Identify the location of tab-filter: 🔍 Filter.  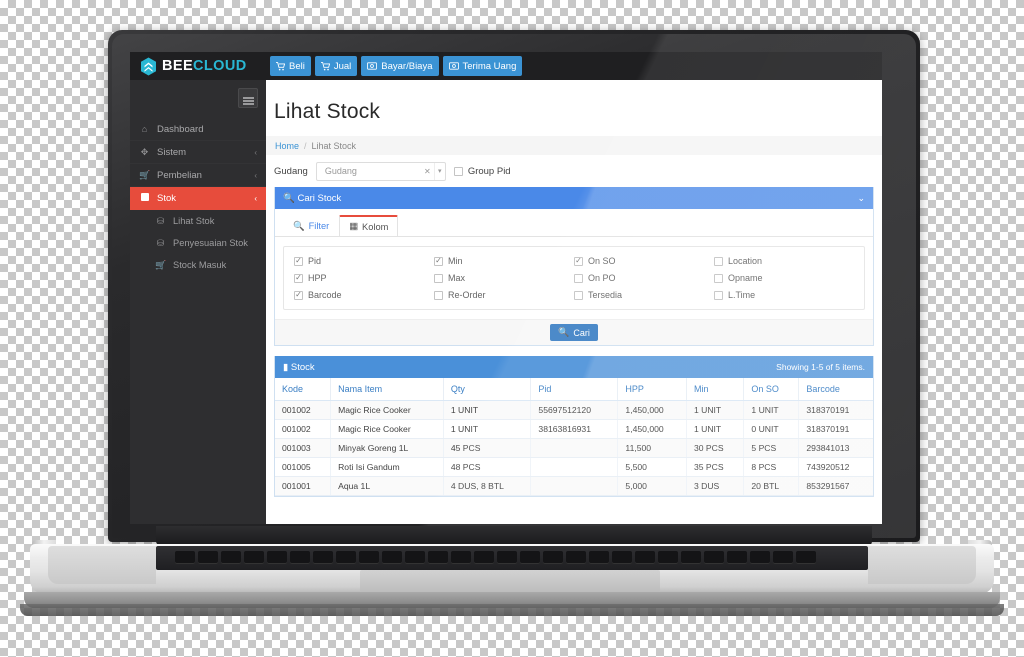
(311, 225).